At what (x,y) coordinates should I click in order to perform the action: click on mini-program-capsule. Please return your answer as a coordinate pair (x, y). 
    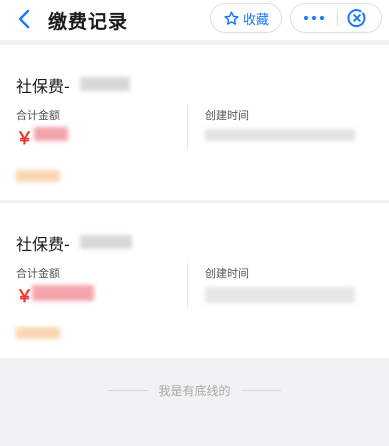
    Looking at the image, I should click on (336, 18).